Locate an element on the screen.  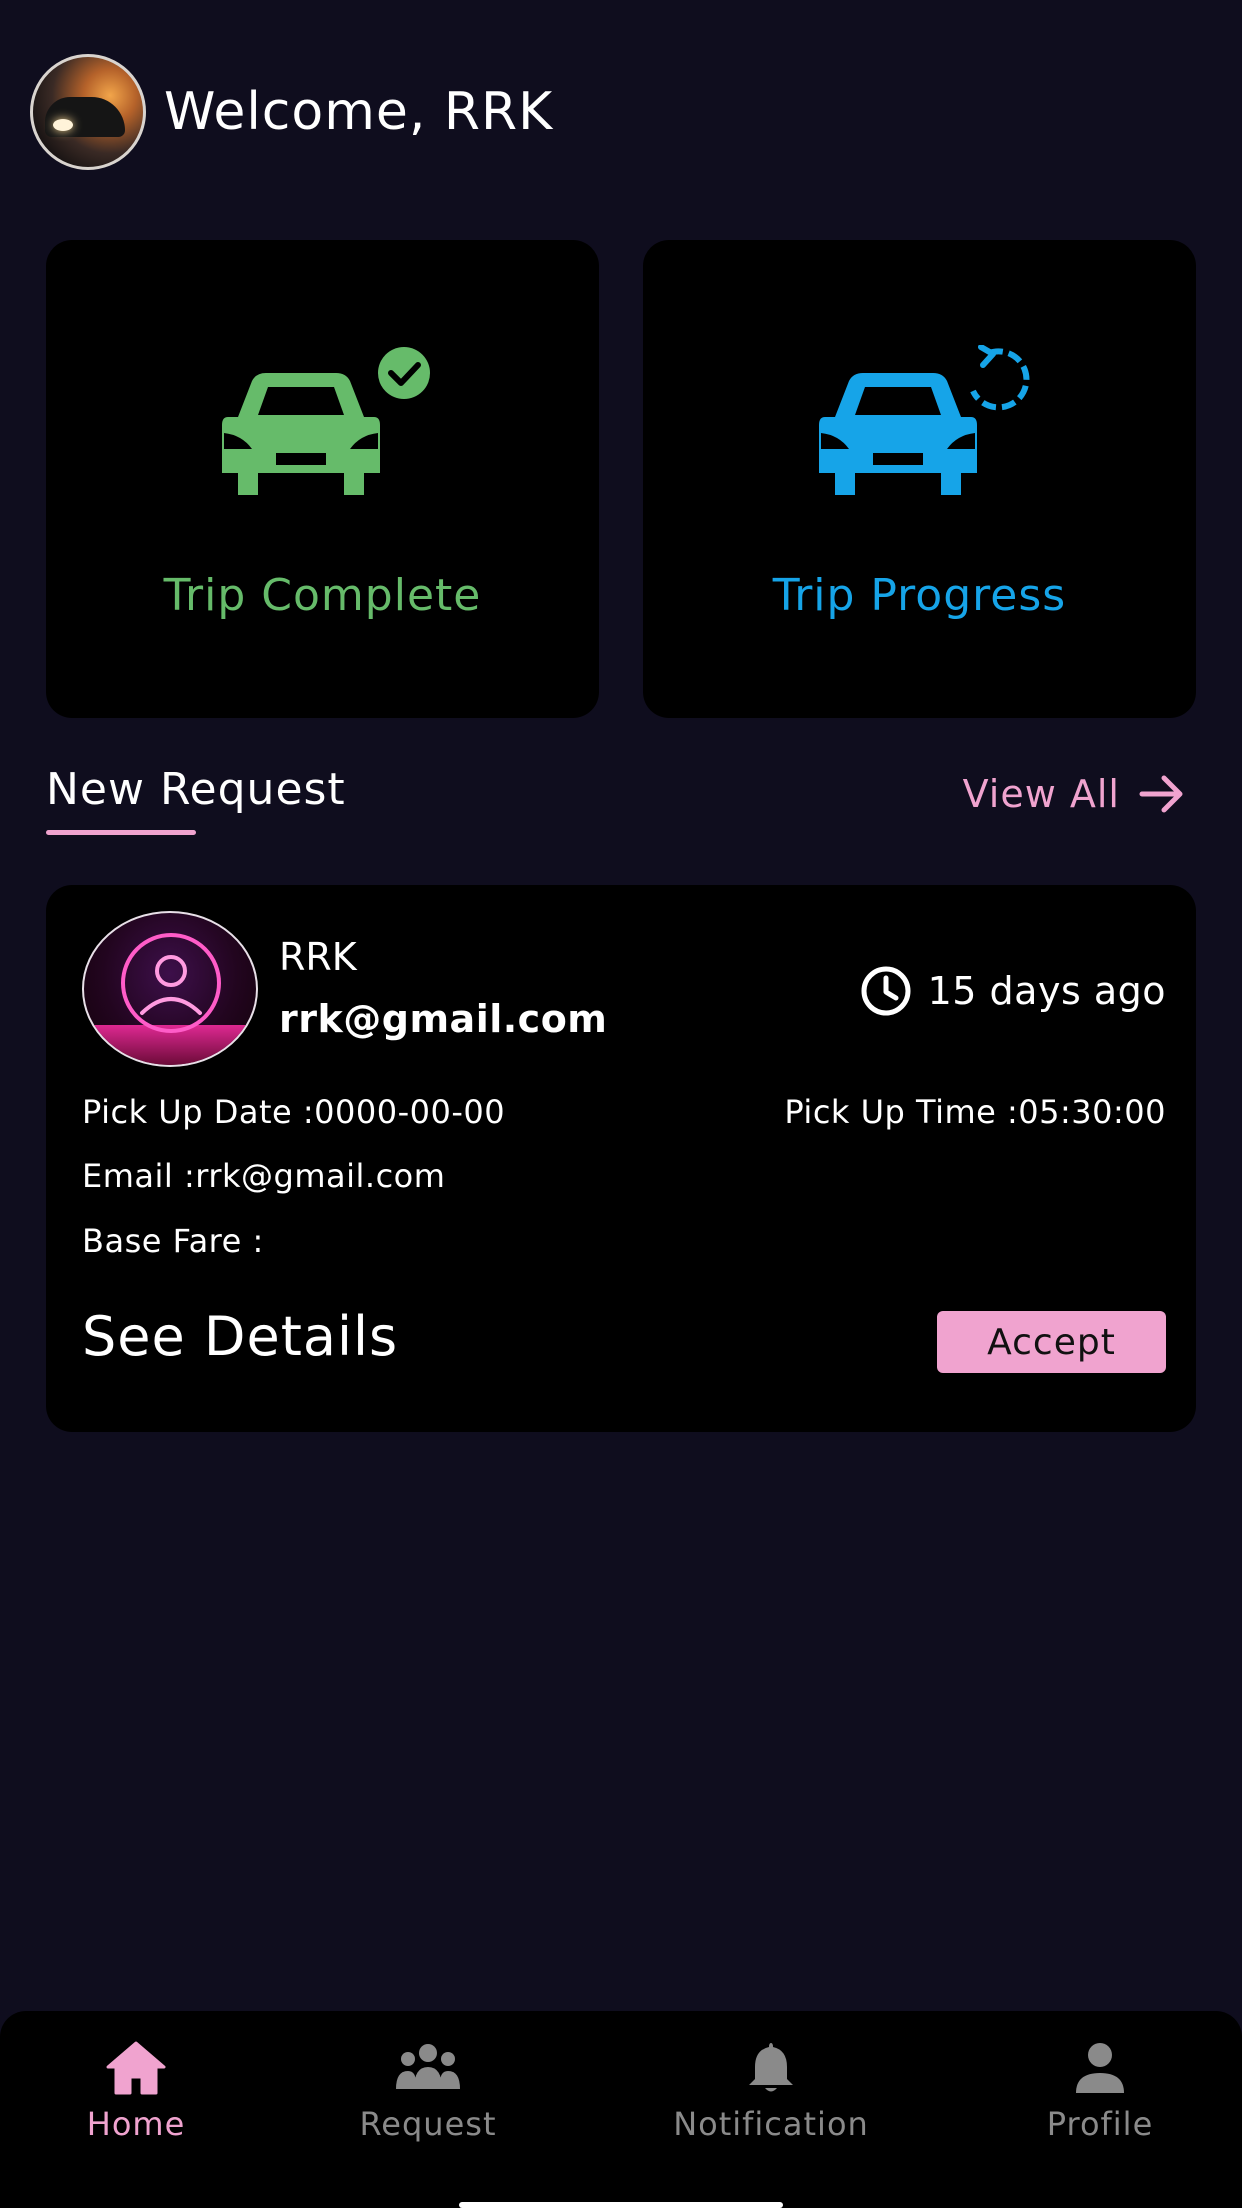
request-time: 15 days ago is located at coordinates (1013, 991).